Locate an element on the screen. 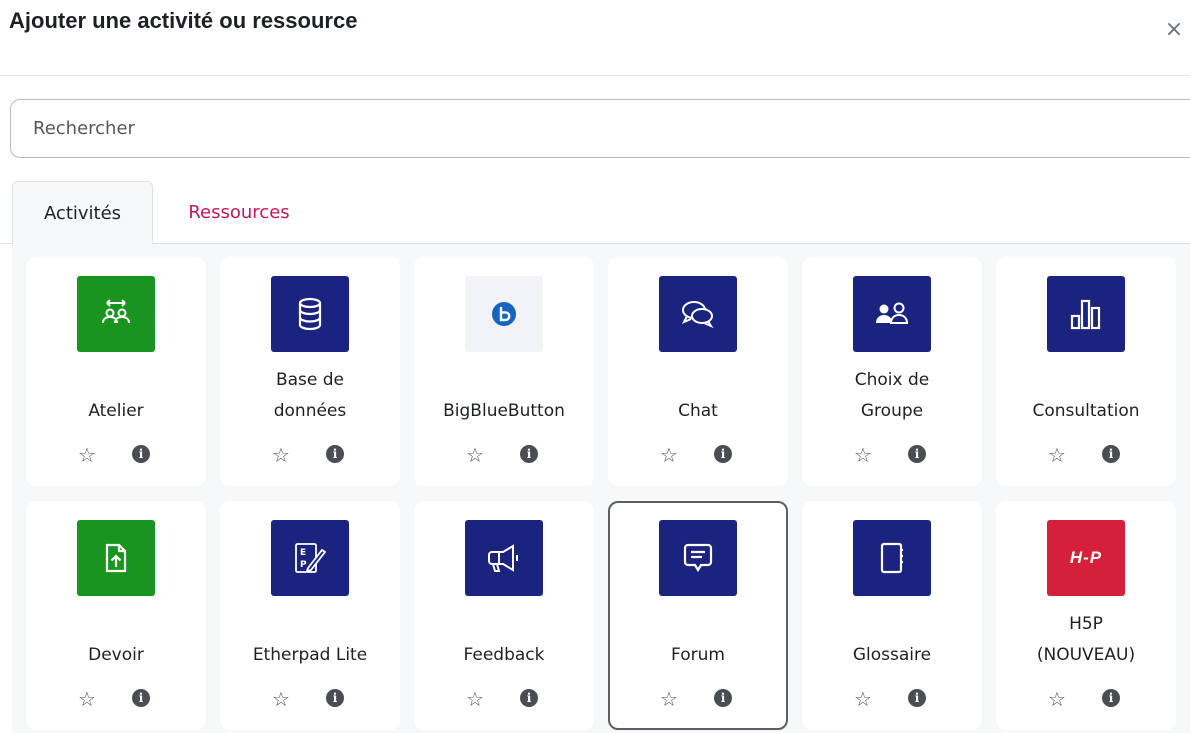  activity-card: Forum ☆ i is located at coordinates (698, 615).